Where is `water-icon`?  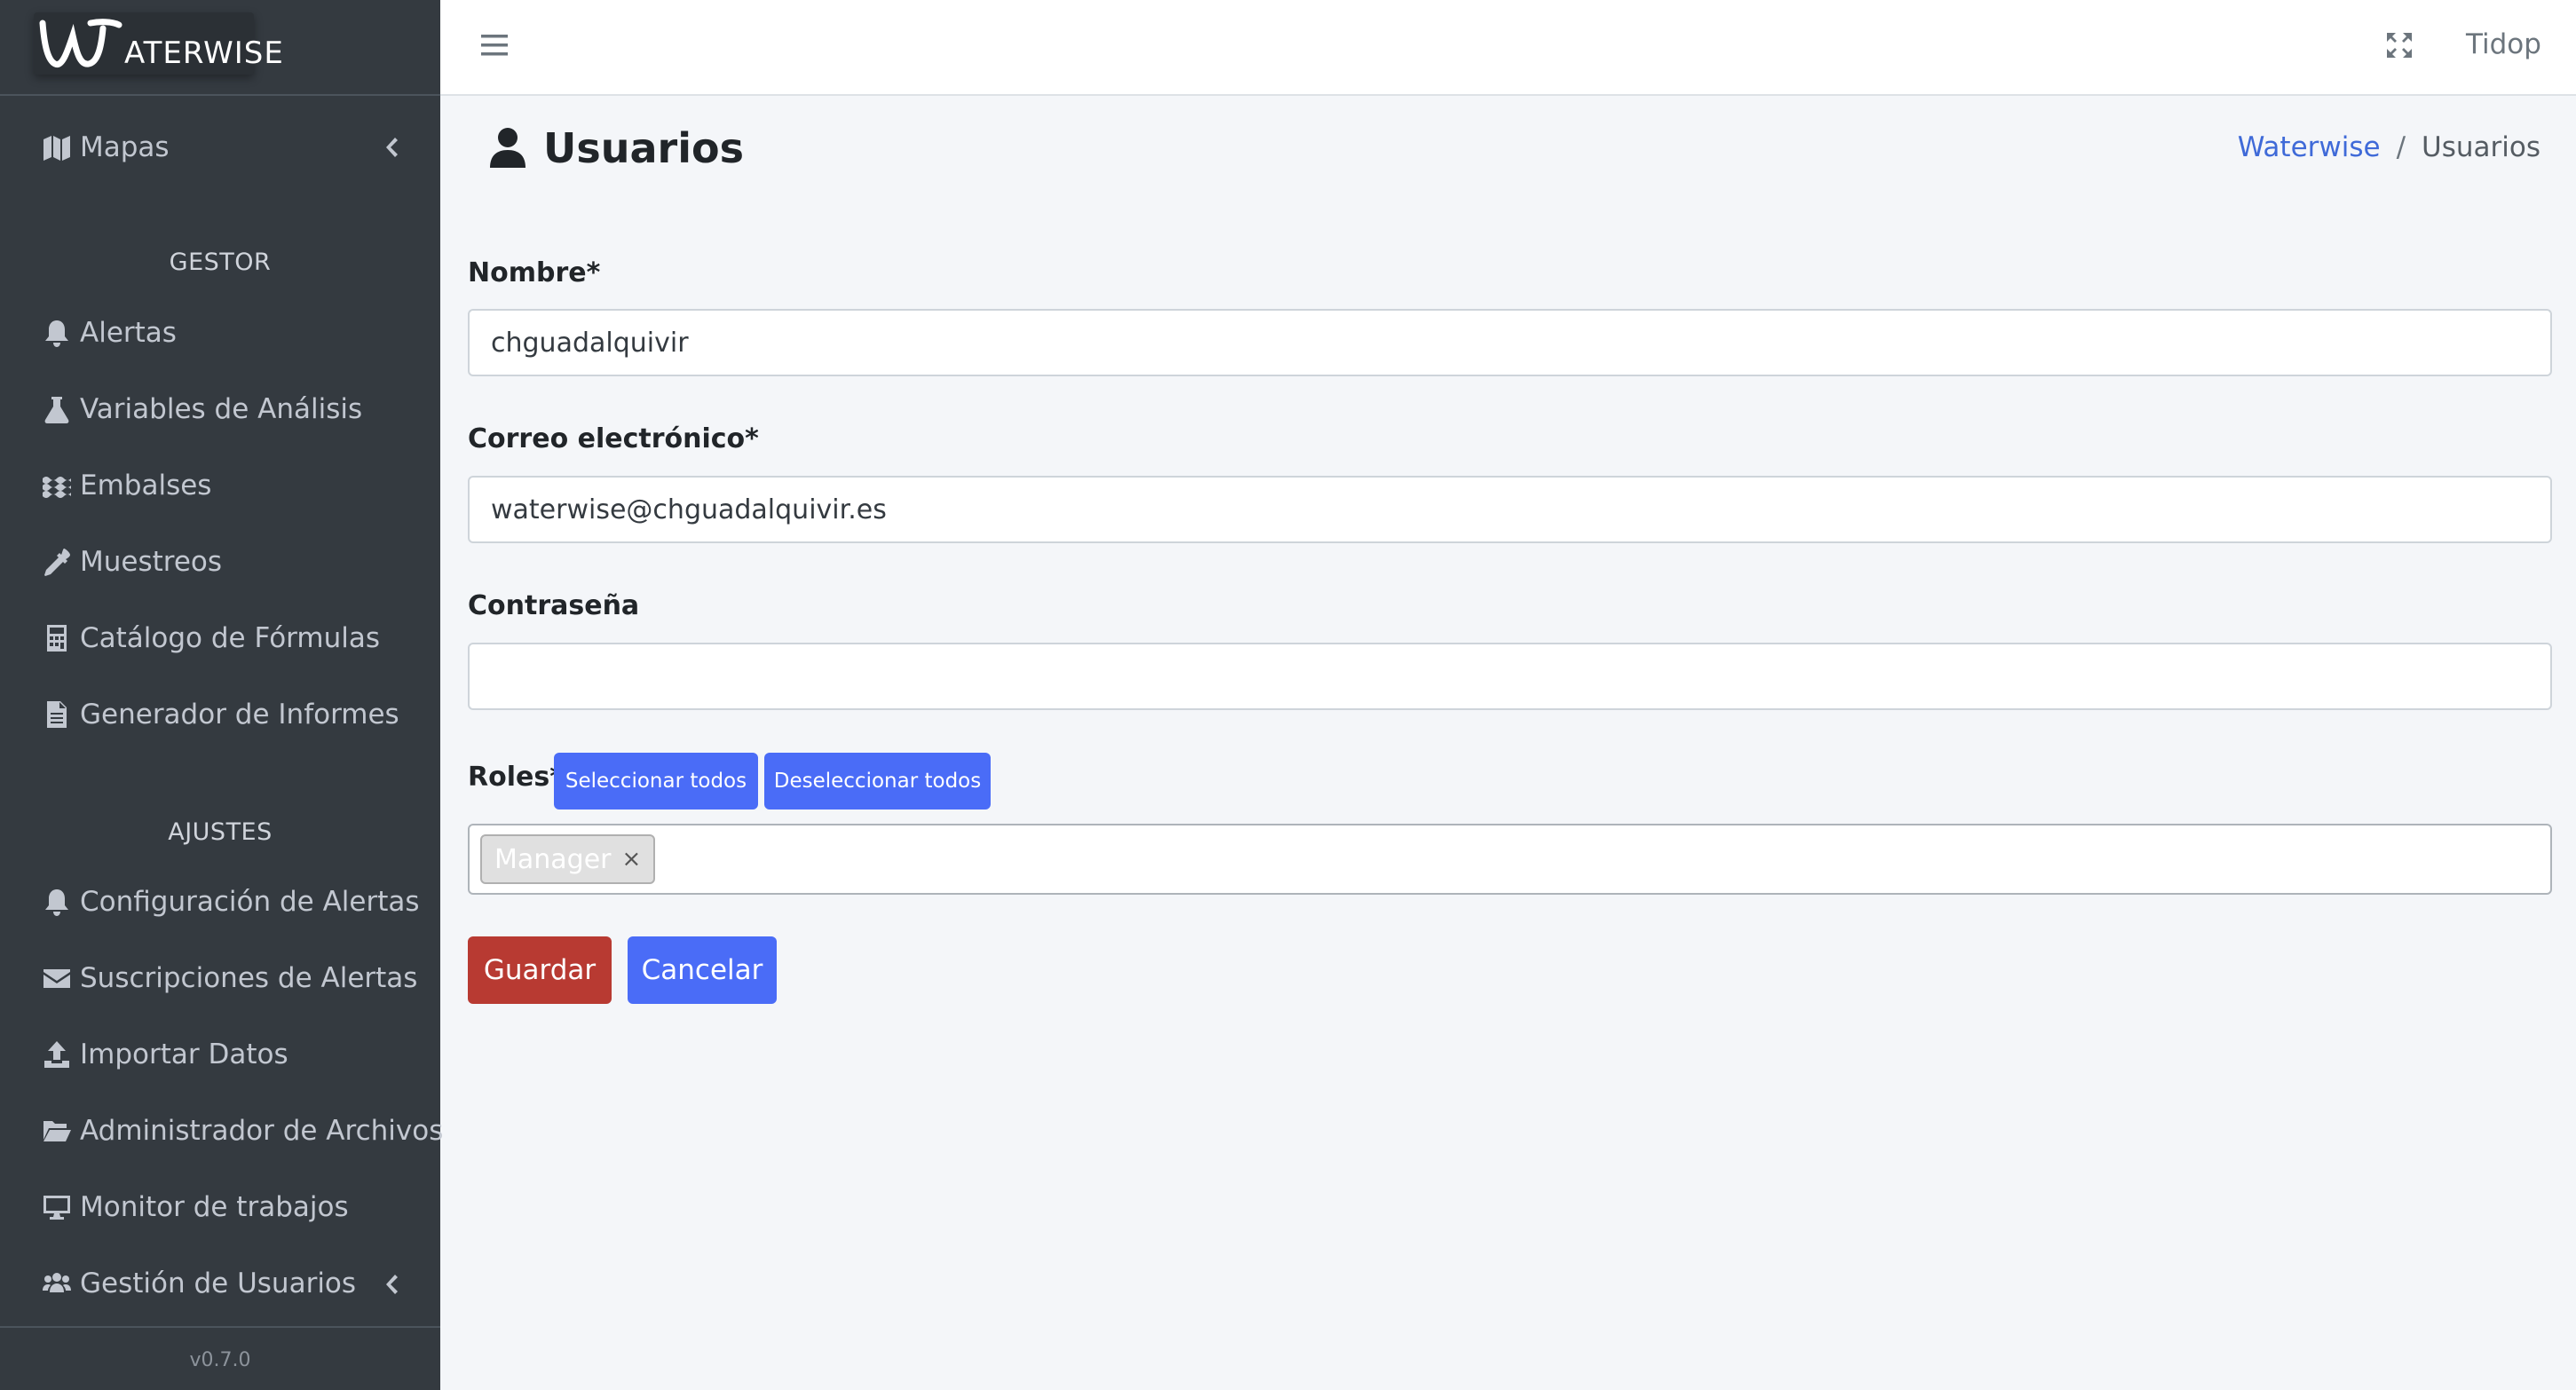 water-icon is located at coordinates (57, 485).